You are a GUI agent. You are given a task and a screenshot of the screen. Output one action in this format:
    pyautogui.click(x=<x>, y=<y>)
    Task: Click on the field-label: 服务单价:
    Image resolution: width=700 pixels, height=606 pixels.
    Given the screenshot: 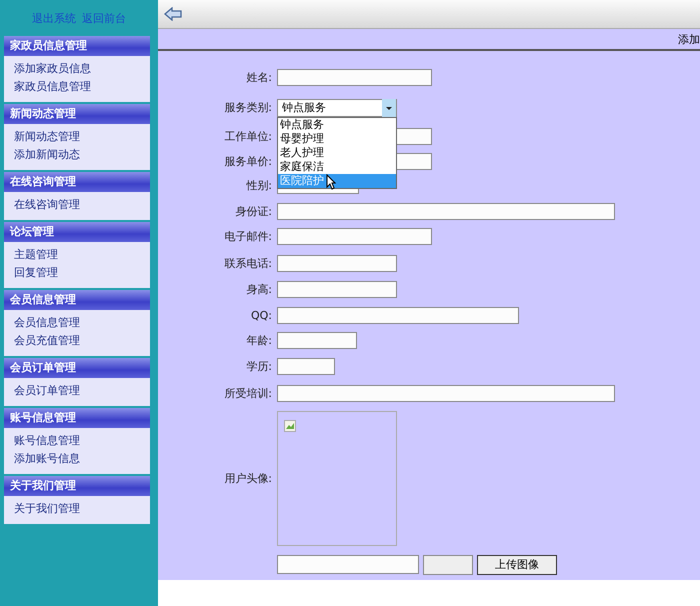 What is the action you would take?
    pyautogui.click(x=248, y=161)
    